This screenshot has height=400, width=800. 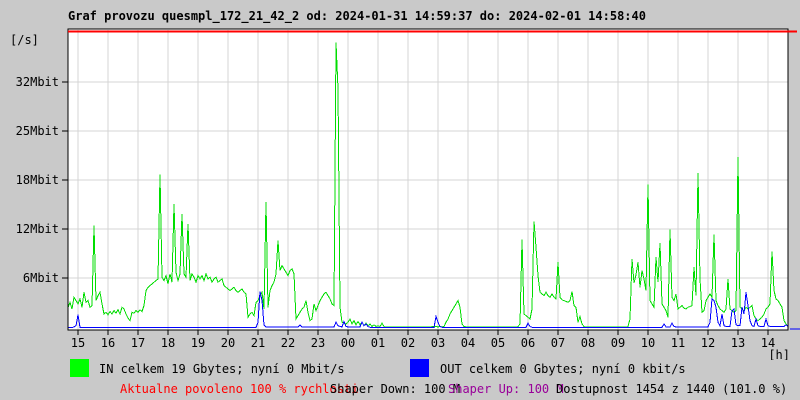 What do you see at coordinates (738, 343) in the screenshot?
I see `x-tick-label: 13` at bounding box center [738, 343].